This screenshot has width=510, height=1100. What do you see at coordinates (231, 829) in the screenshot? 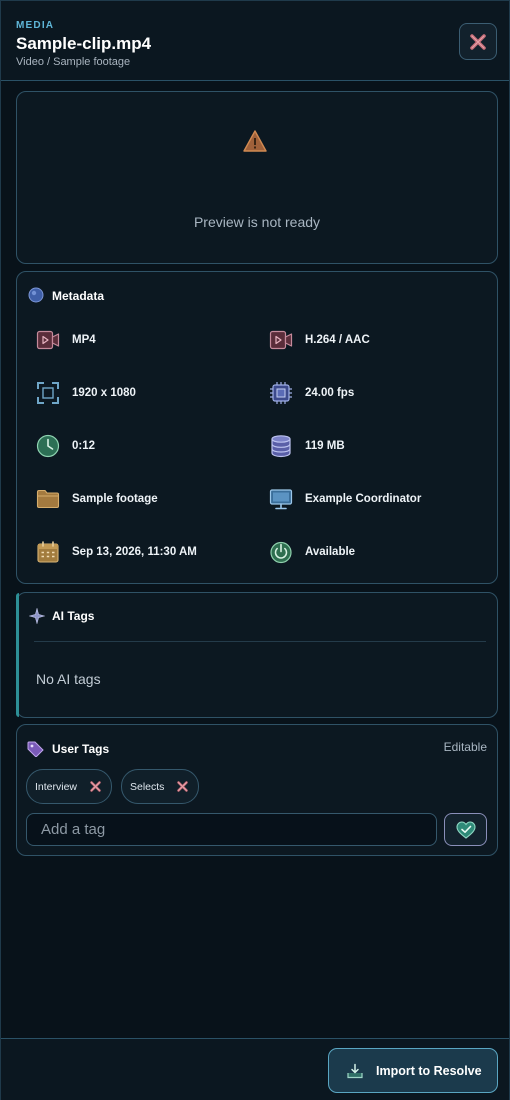
I see `add-tag-input` at bounding box center [231, 829].